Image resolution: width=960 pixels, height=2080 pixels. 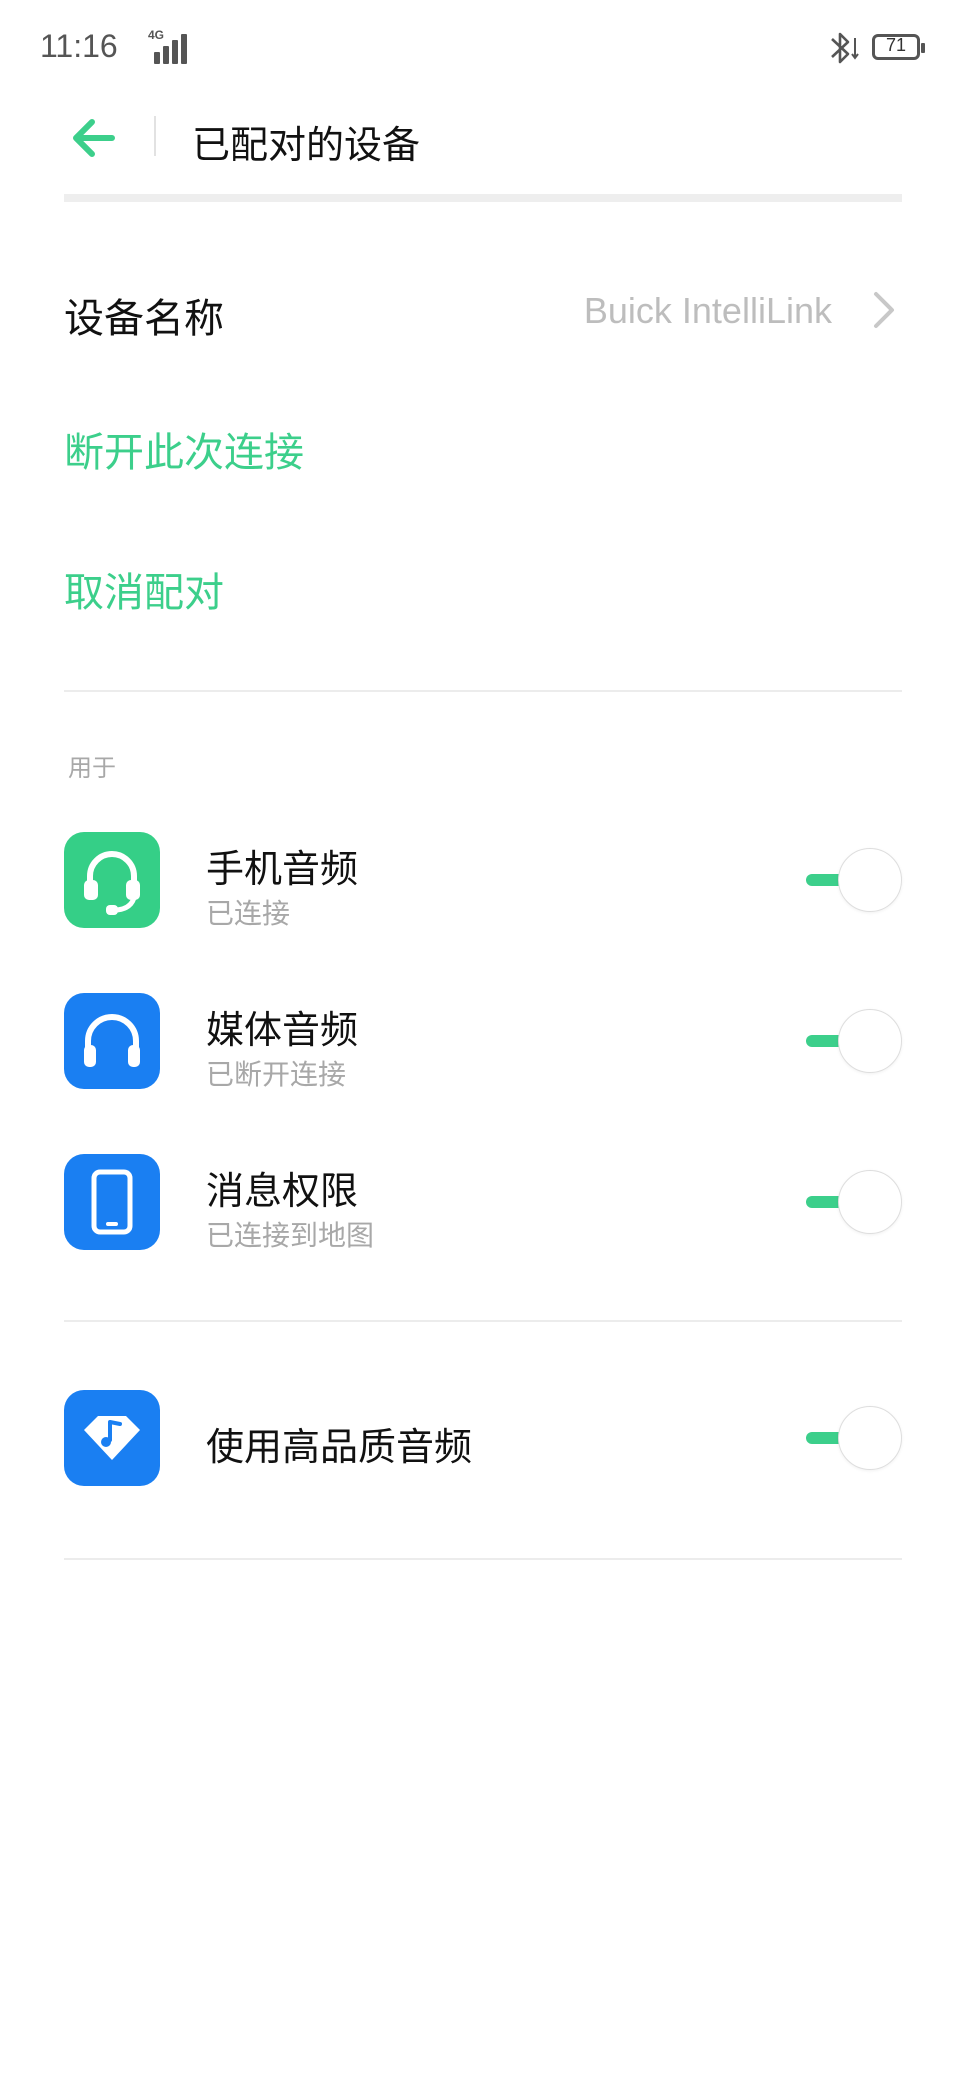 What do you see at coordinates (306, 145) in the screenshot?
I see `page-title: 已配对的设备` at bounding box center [306, 145].